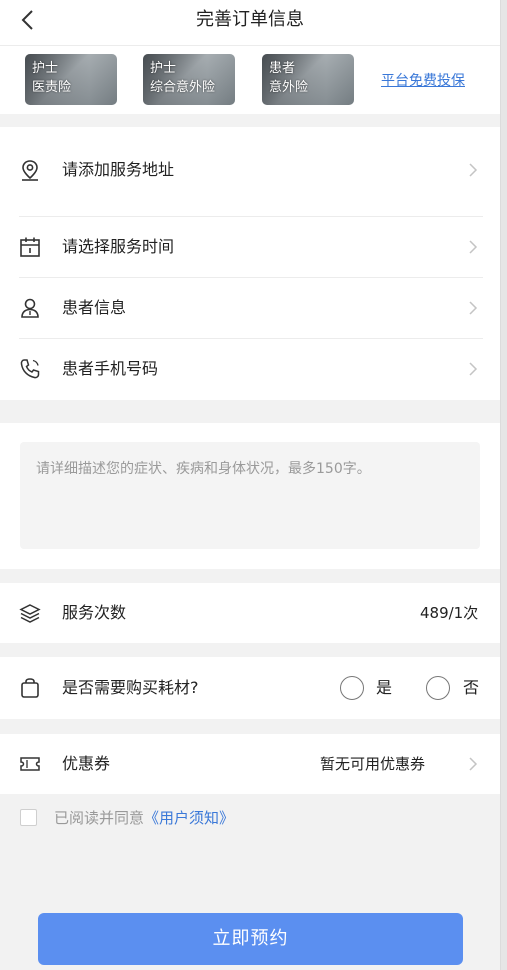  Describe the element at coordinates (250, 308) in the screenshot. I see `patient-info-row: 患者信息` at that location.